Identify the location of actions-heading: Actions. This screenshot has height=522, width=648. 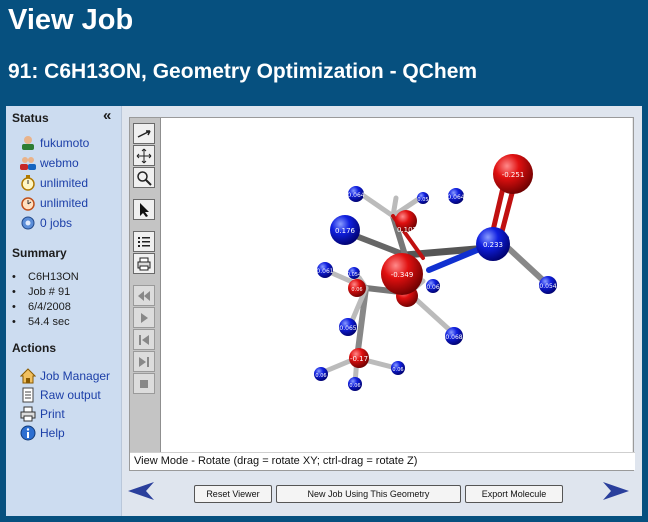
(34, 348).